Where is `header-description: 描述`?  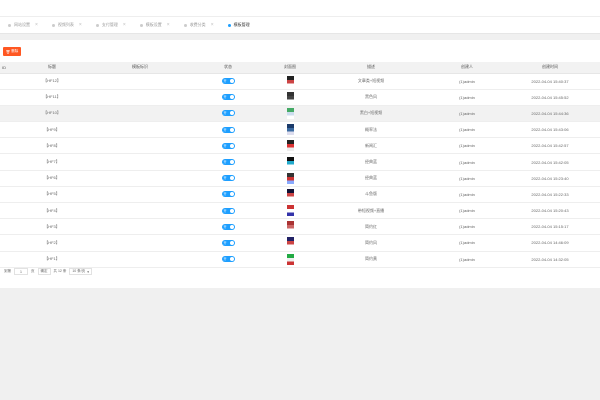 header-description: 描述 is located at coordinates (371, 68).